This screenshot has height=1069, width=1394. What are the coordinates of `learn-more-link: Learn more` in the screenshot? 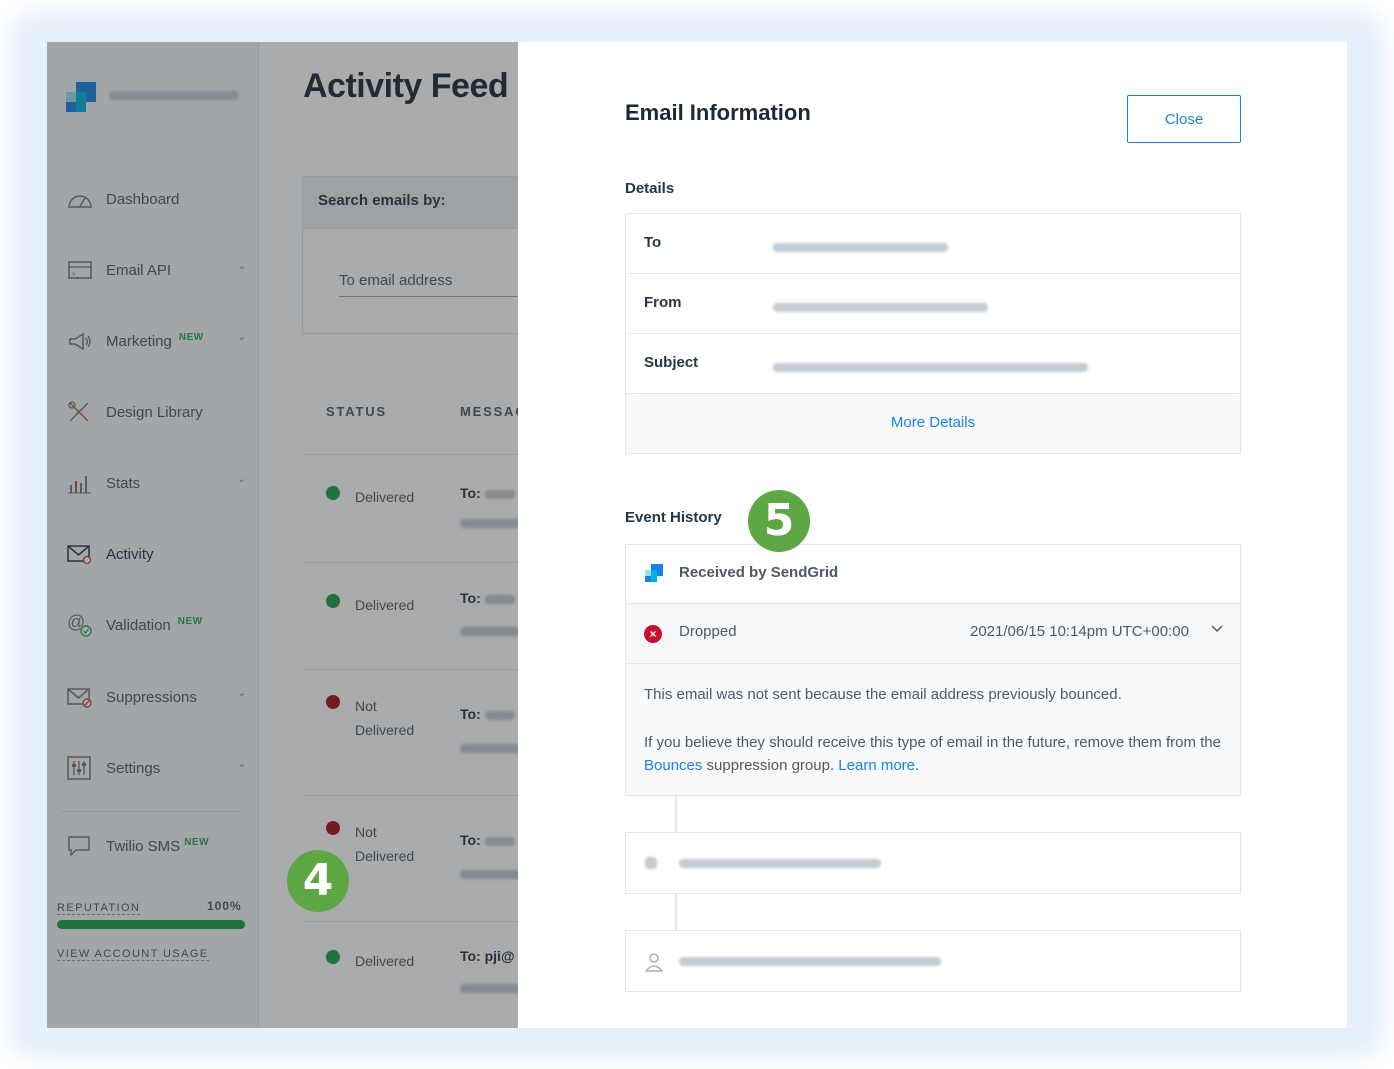 It's located at (876, 765).